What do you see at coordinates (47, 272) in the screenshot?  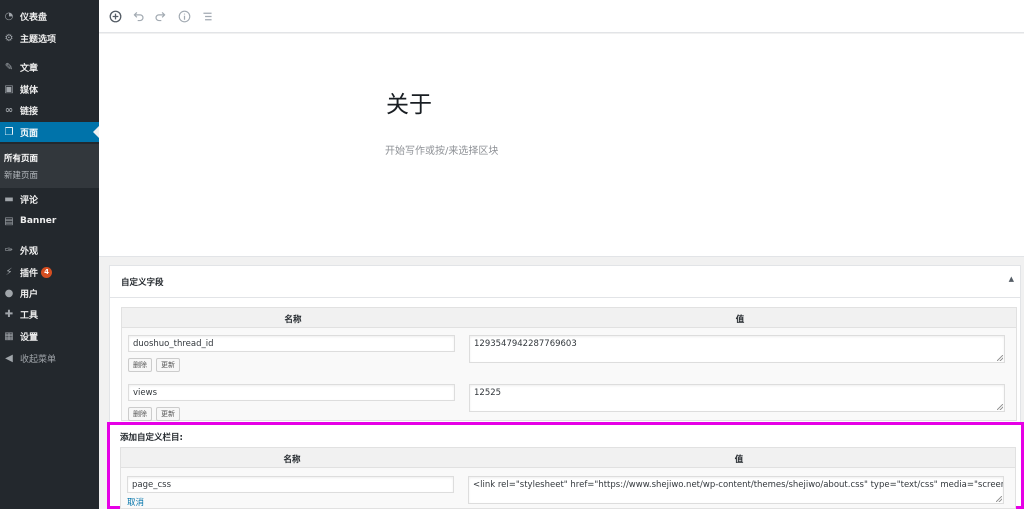 I see `update-count-badge: 4` at bounding box center [47, 272].